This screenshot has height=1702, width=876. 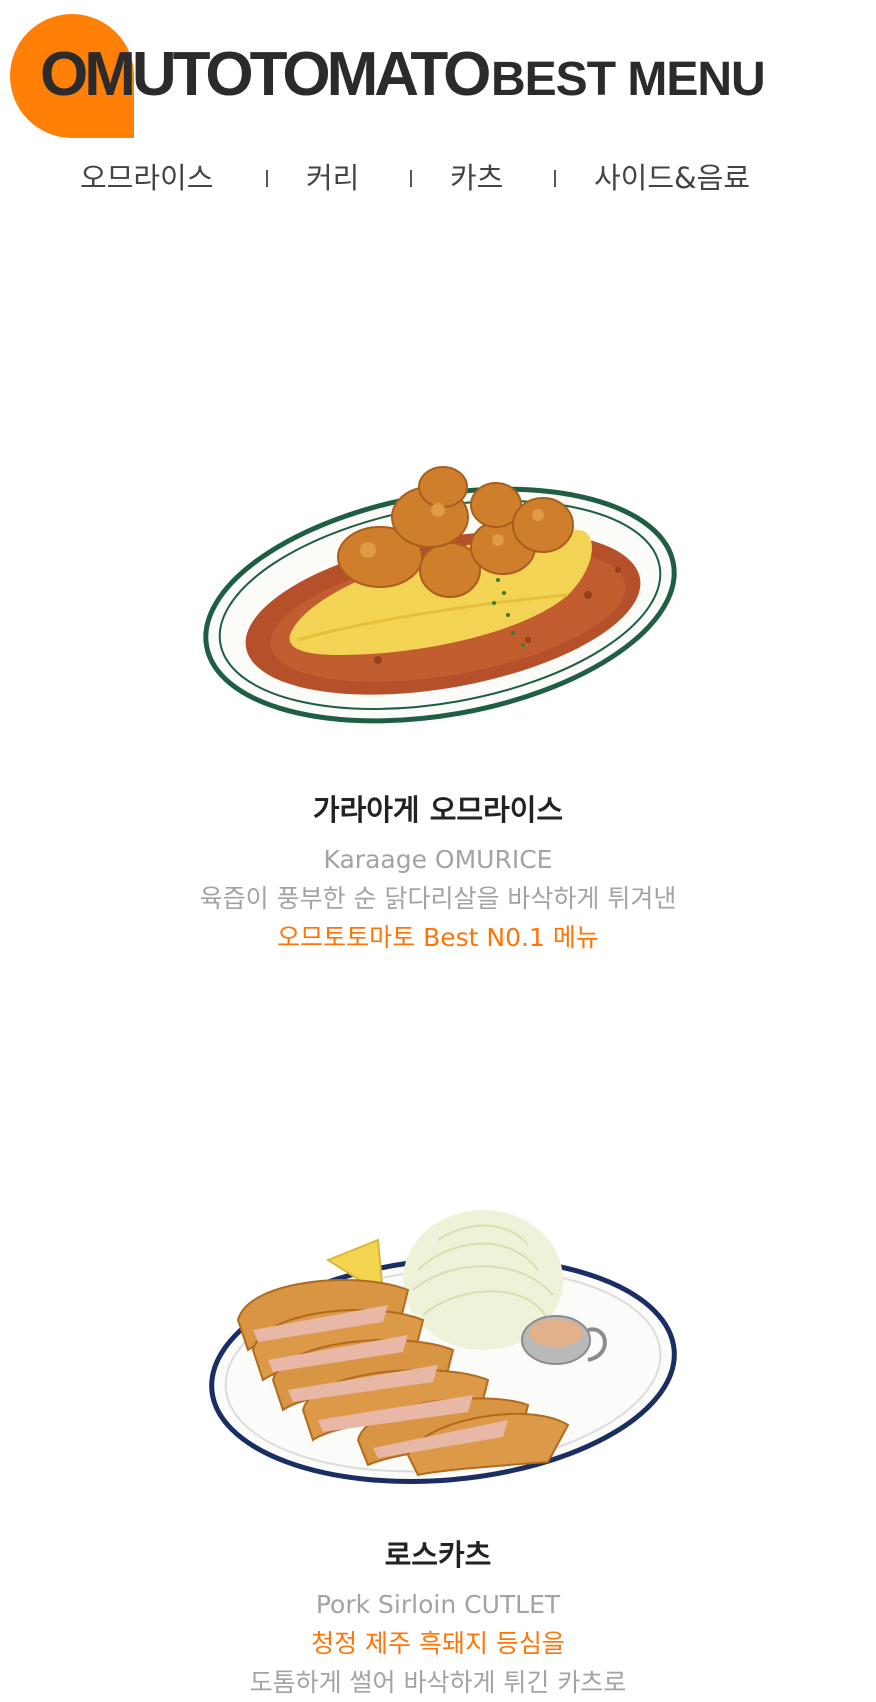 I want to click on menu-item-highlight: 오므토토마토 Best N0.1 메뉴, so click(x=438, y=937).